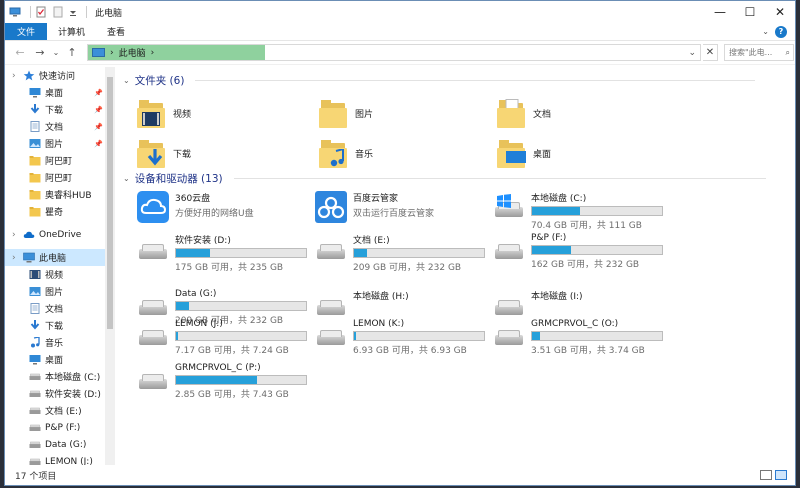 The height and width of the screenshot is (488, 800). What do you see at coordinates (60, 444) in the screenshot?
I see `sidebar-item: Data (G:)` at bounding box center [60, 444].